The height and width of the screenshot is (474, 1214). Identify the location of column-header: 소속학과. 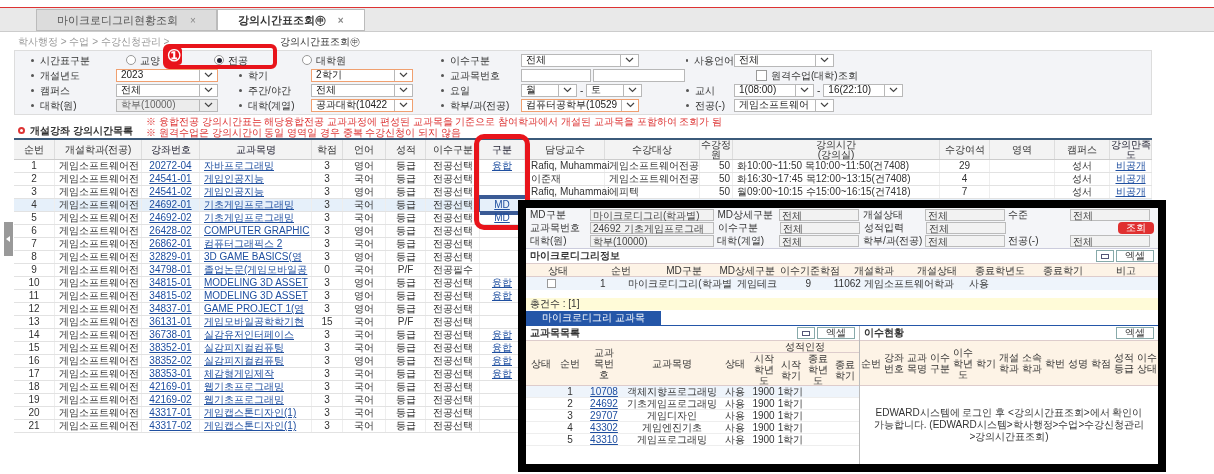
(1032, 363).